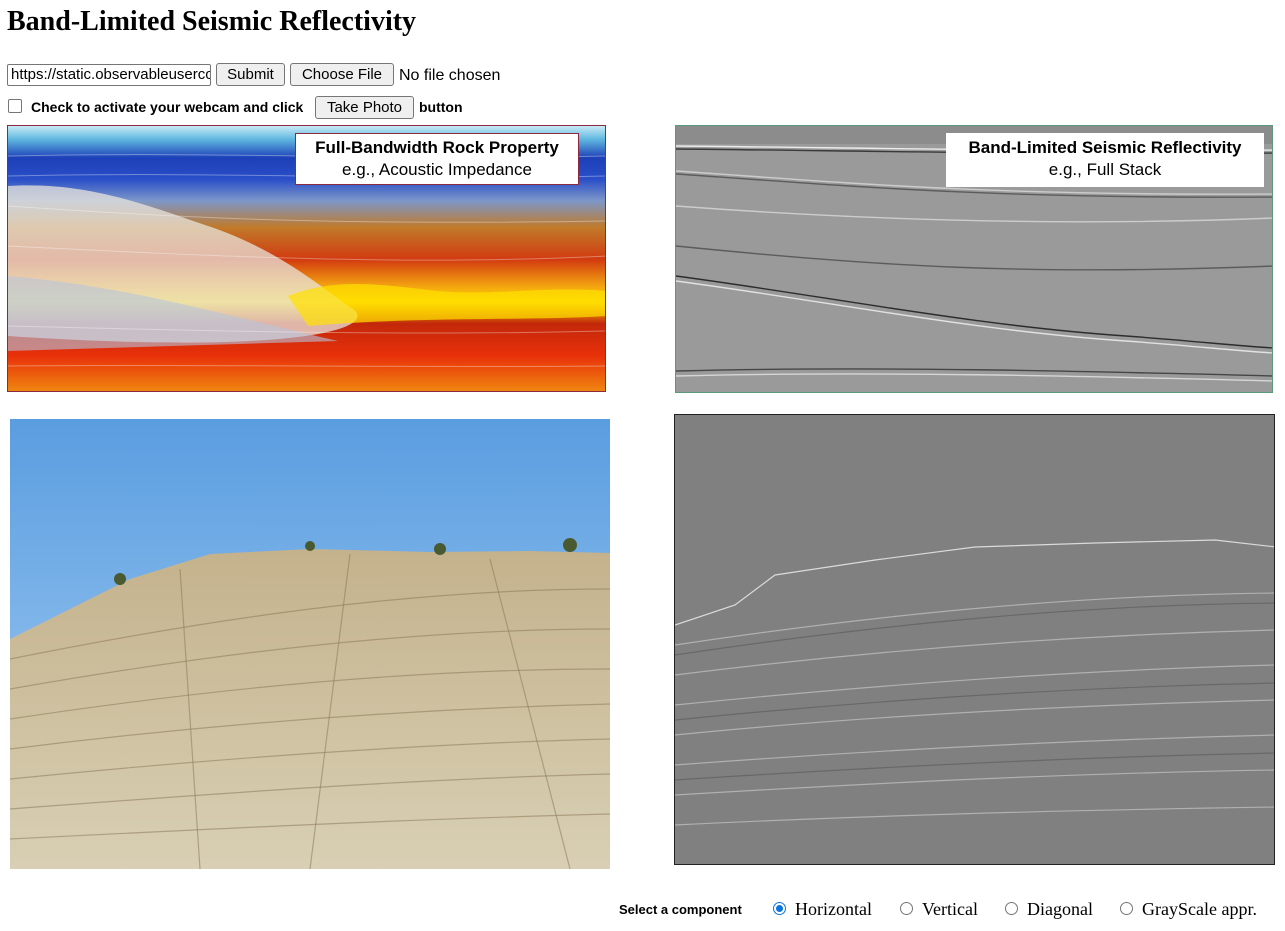 This screenshot has width=1285, height=931. I want to click on radio-grayscale-label: GrayScale appr., so click(1199, 909).